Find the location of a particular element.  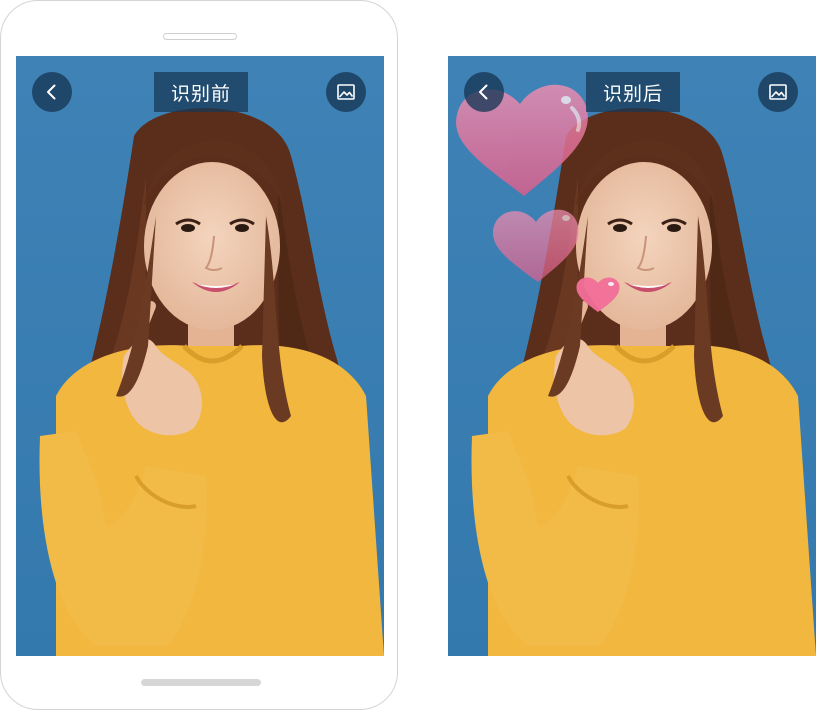

screen-title: 识别后 is located at coordinates (633, 92).